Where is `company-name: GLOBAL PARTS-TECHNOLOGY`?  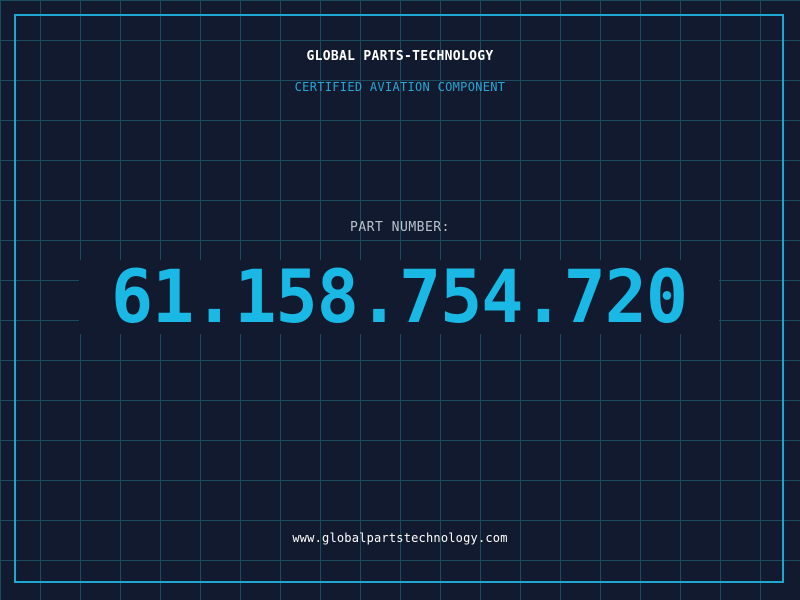 company-name: GLOBAL PARTS-TECHNOLOGY is located at coordinates (400, 56).